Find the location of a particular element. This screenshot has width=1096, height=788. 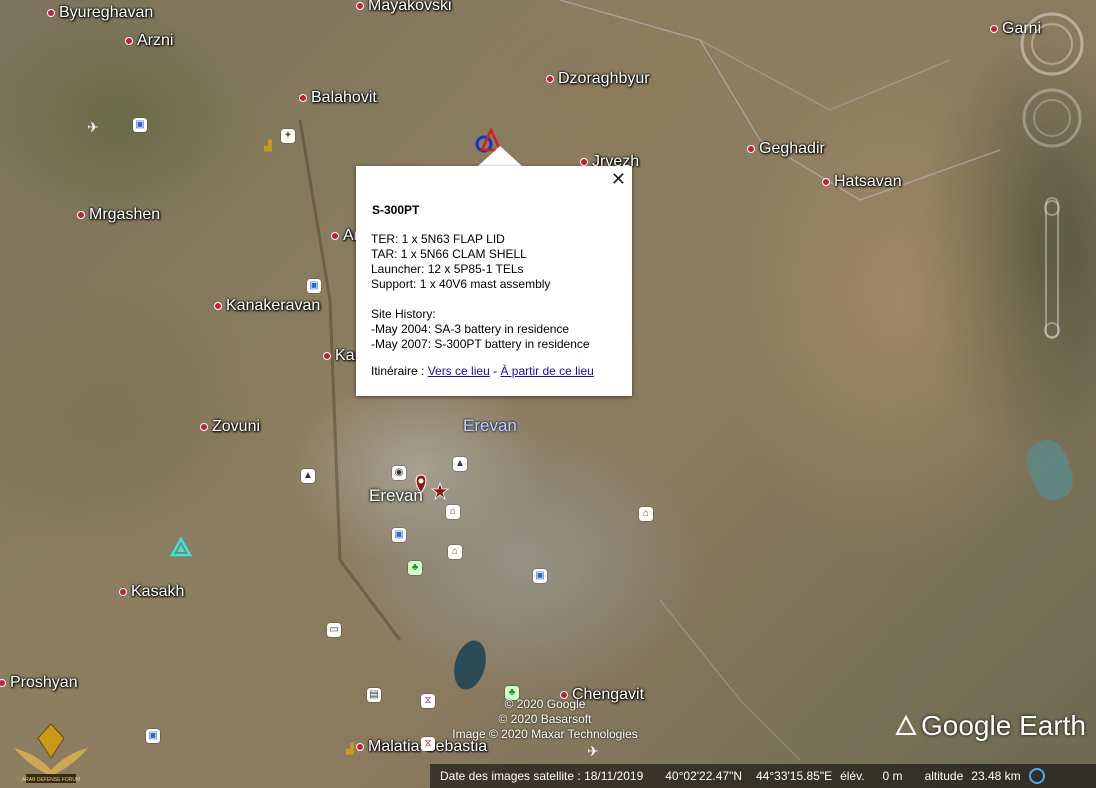

triangle-marker-icon is located at coordinates (181, 547).